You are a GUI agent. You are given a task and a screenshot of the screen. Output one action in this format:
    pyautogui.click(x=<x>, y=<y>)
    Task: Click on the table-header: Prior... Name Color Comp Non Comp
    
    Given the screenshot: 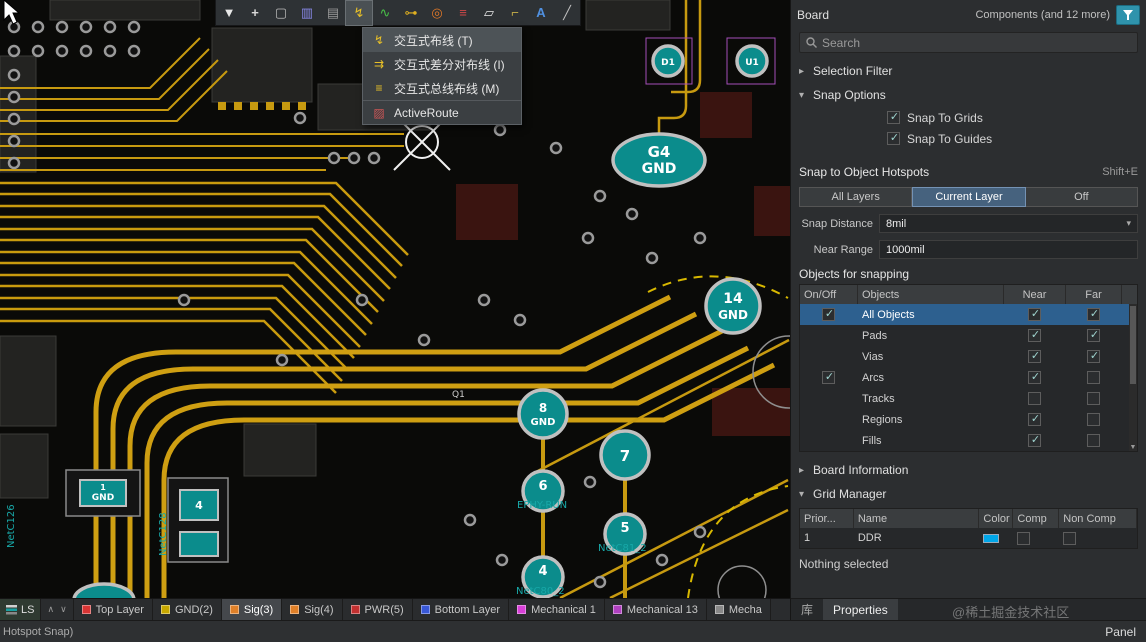 What is the action you would take?
    pyautogui.click(x=968, y=518)
    